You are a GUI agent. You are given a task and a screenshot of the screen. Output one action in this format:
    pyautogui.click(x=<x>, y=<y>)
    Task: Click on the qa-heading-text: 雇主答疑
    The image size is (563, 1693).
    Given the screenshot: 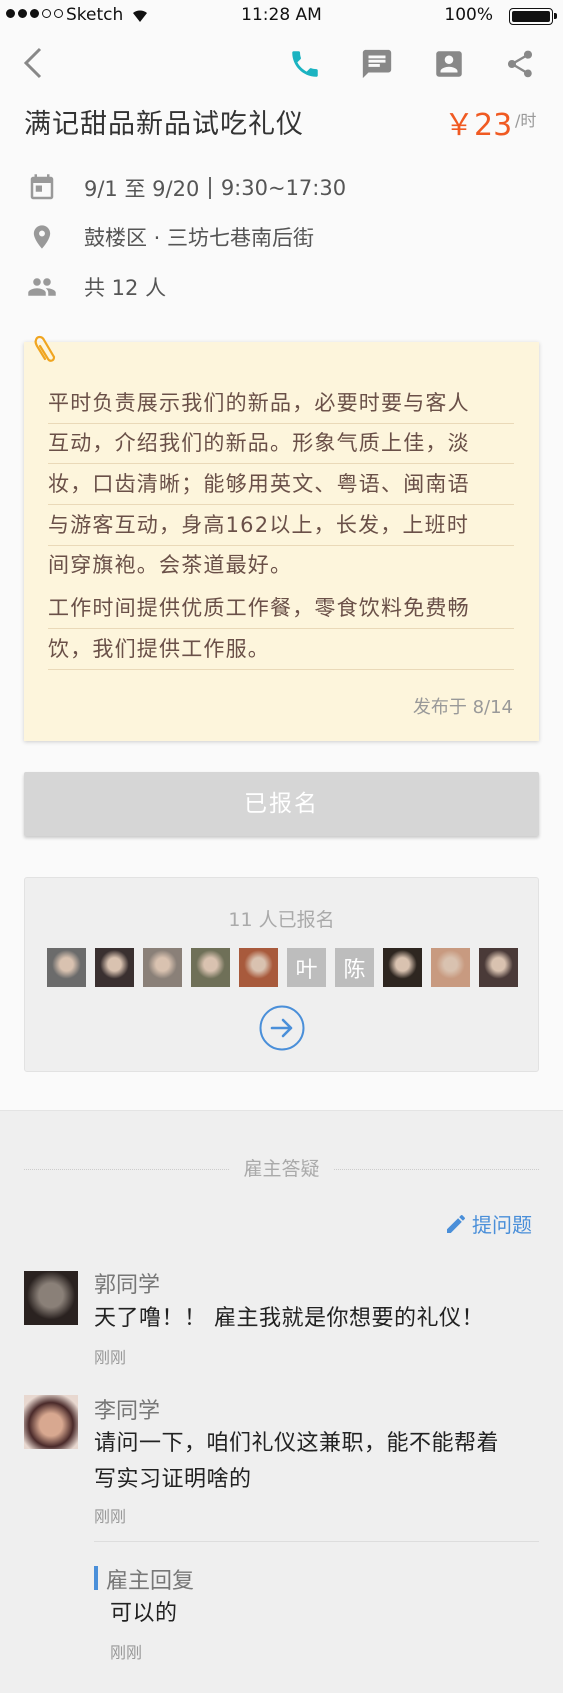 What is the action you would take?
    pyautogui.click(x=281, y=1169)
    